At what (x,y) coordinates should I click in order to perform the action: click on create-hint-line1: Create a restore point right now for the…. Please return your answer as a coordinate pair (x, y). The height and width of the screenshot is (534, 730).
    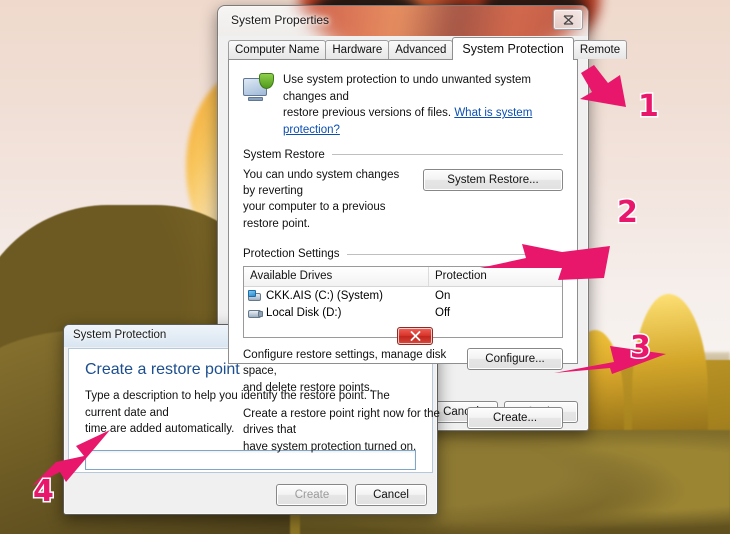
    Looking at the image, I should click on (341, 422).